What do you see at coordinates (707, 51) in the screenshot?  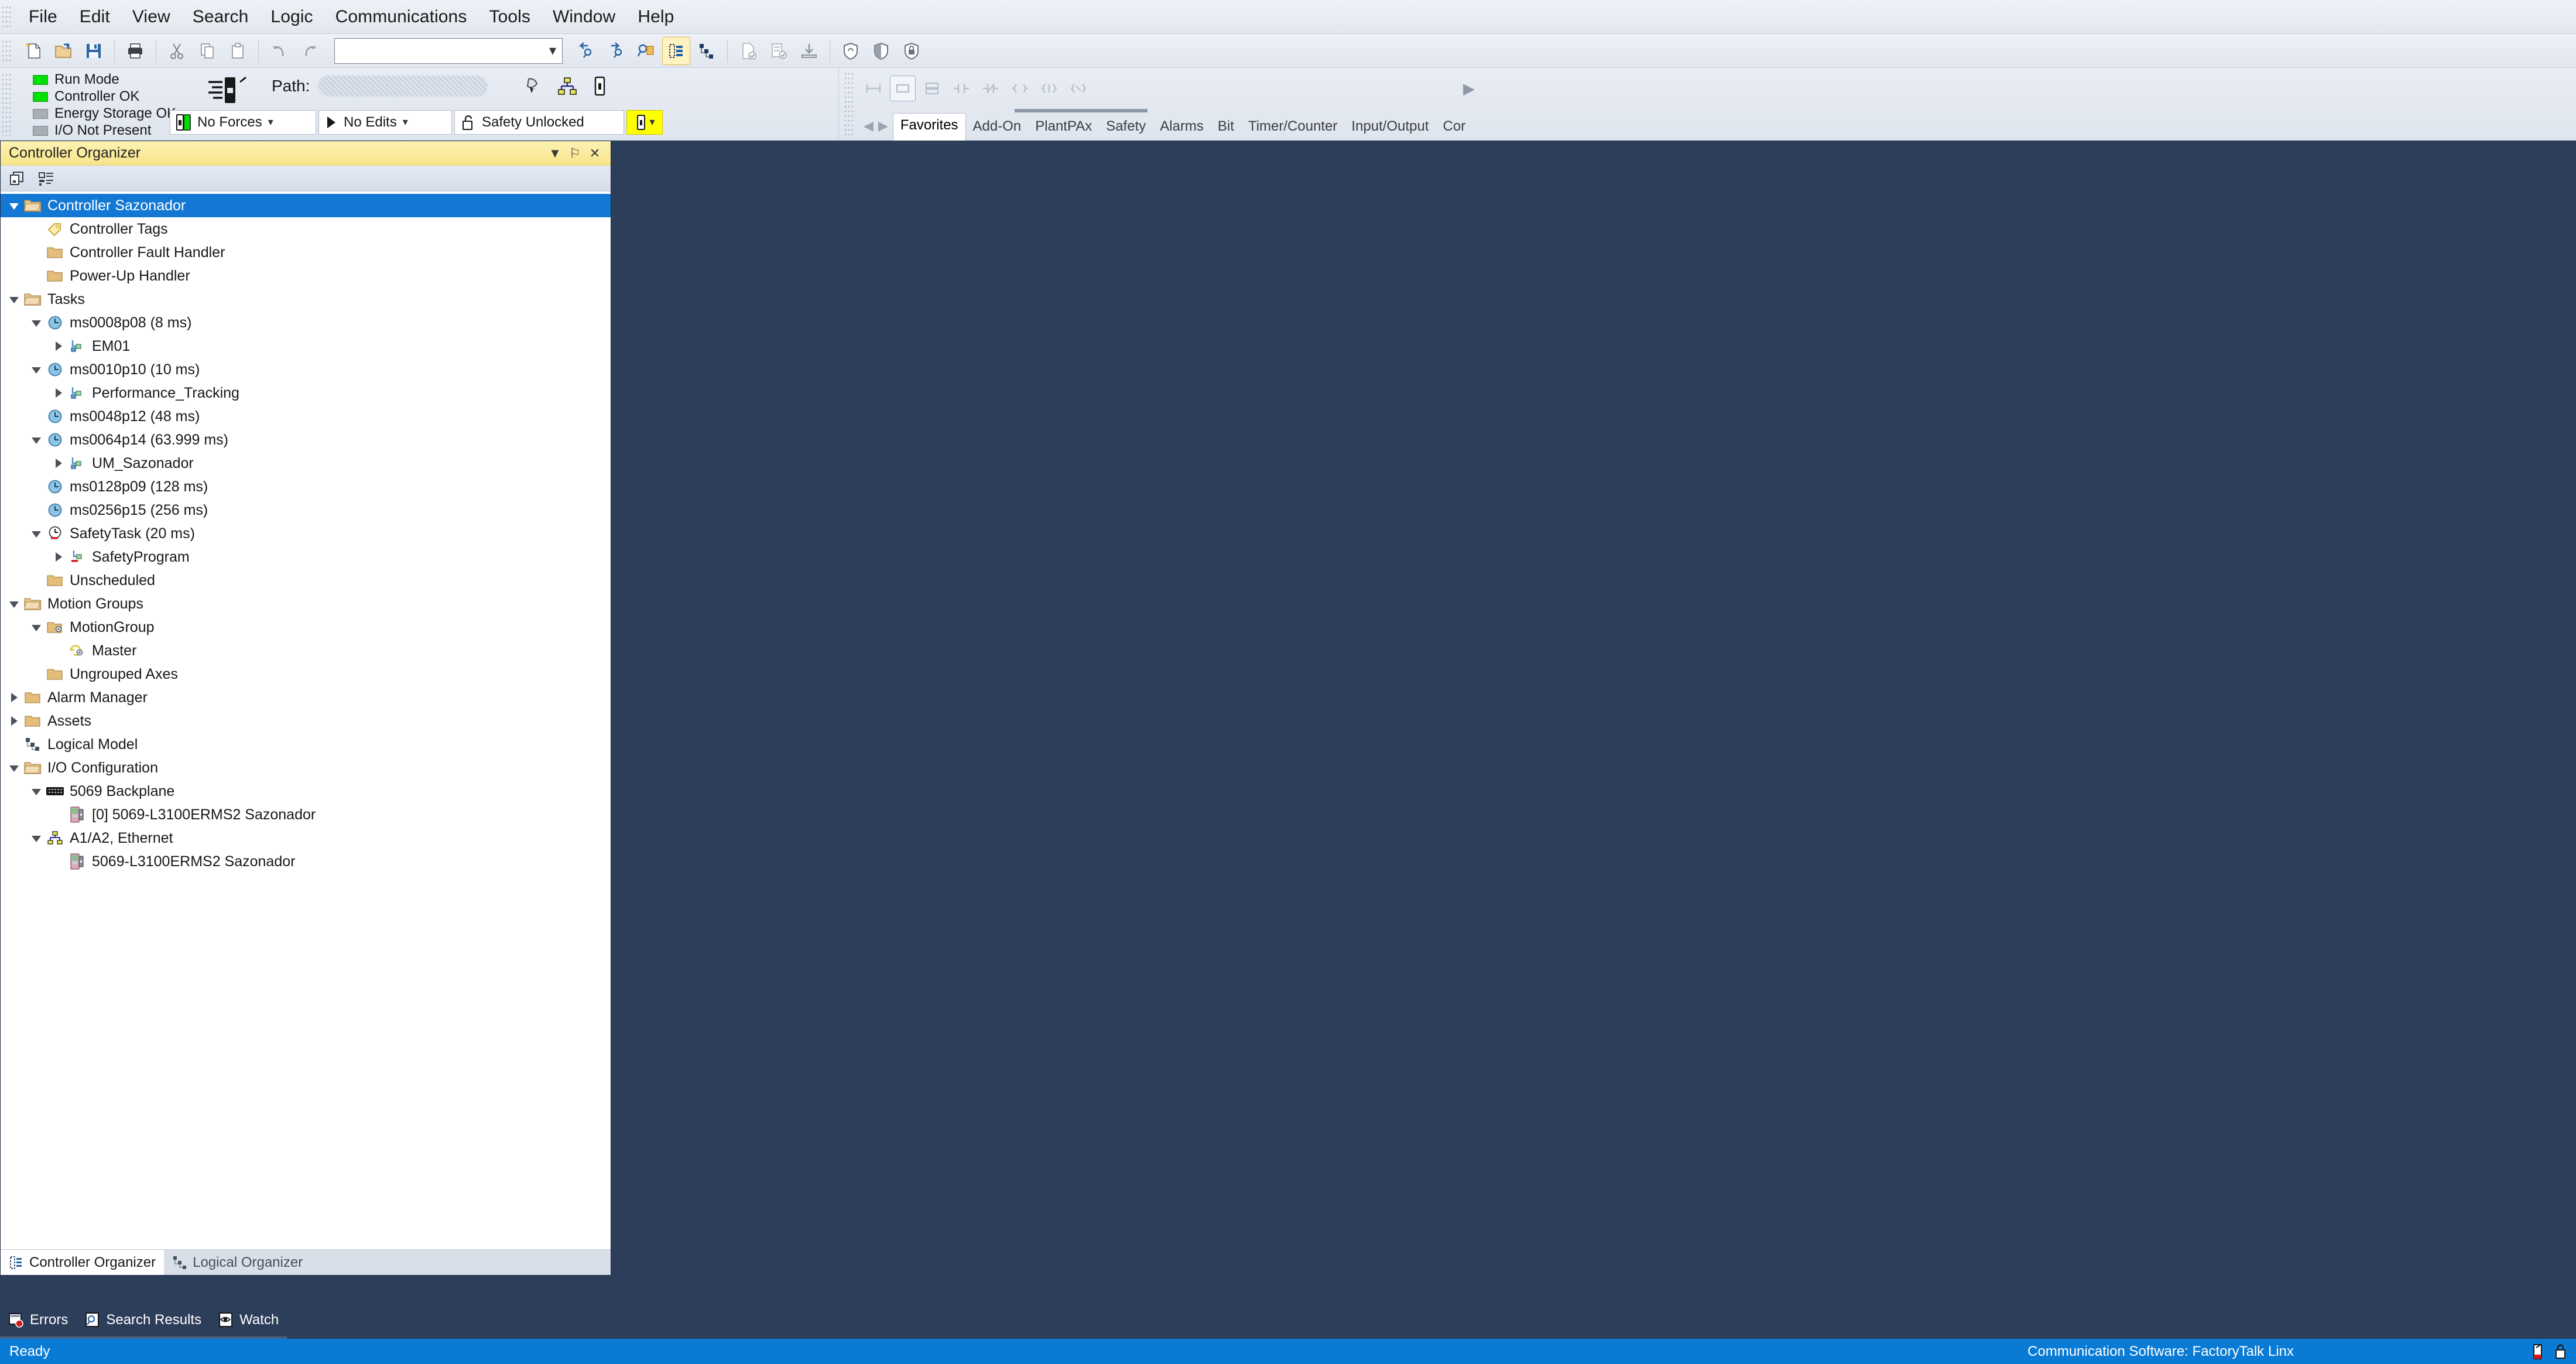 I see `logical-organizer-icon` at bounding box center [707, 51].